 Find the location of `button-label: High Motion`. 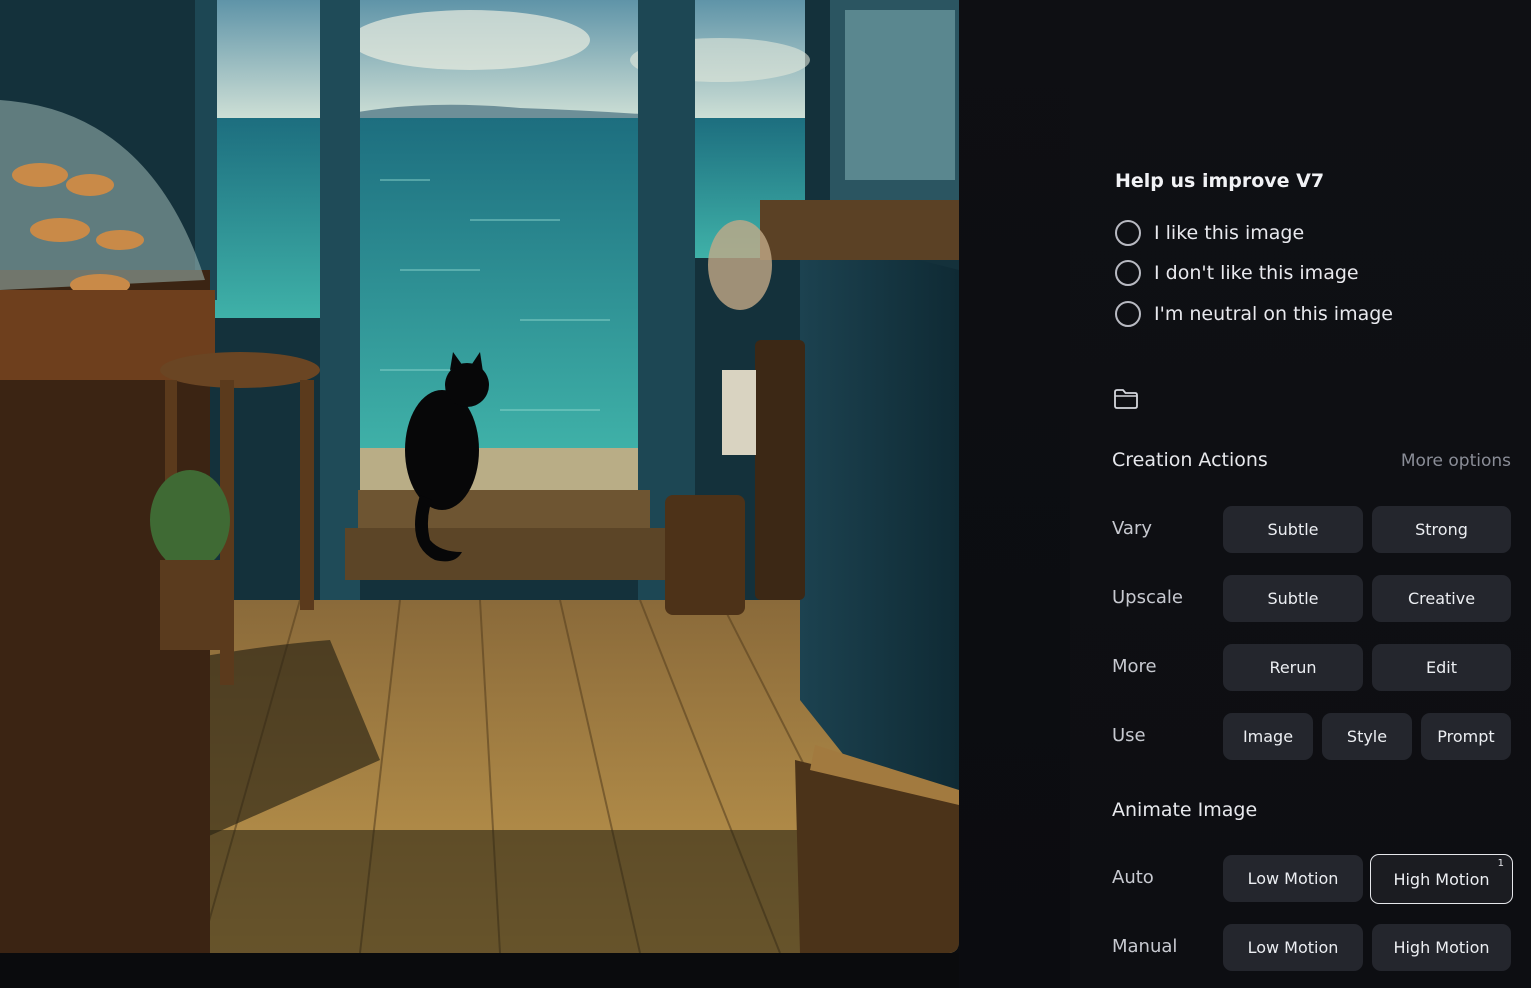

button-label: High Motion is located at coordinates (1441, 879).